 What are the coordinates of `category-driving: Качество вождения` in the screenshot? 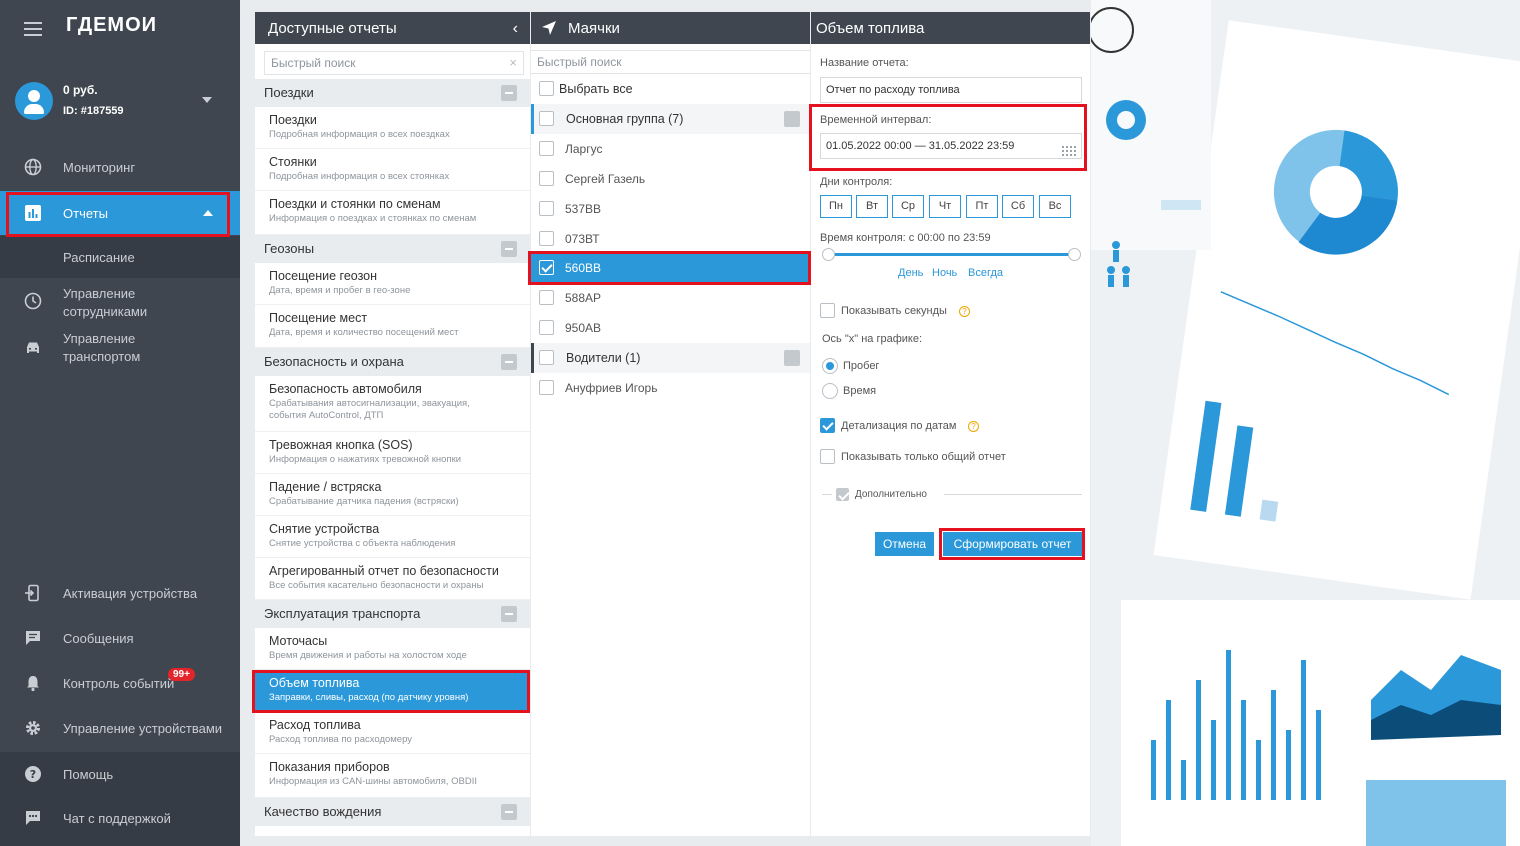 It's located at (392, 812).